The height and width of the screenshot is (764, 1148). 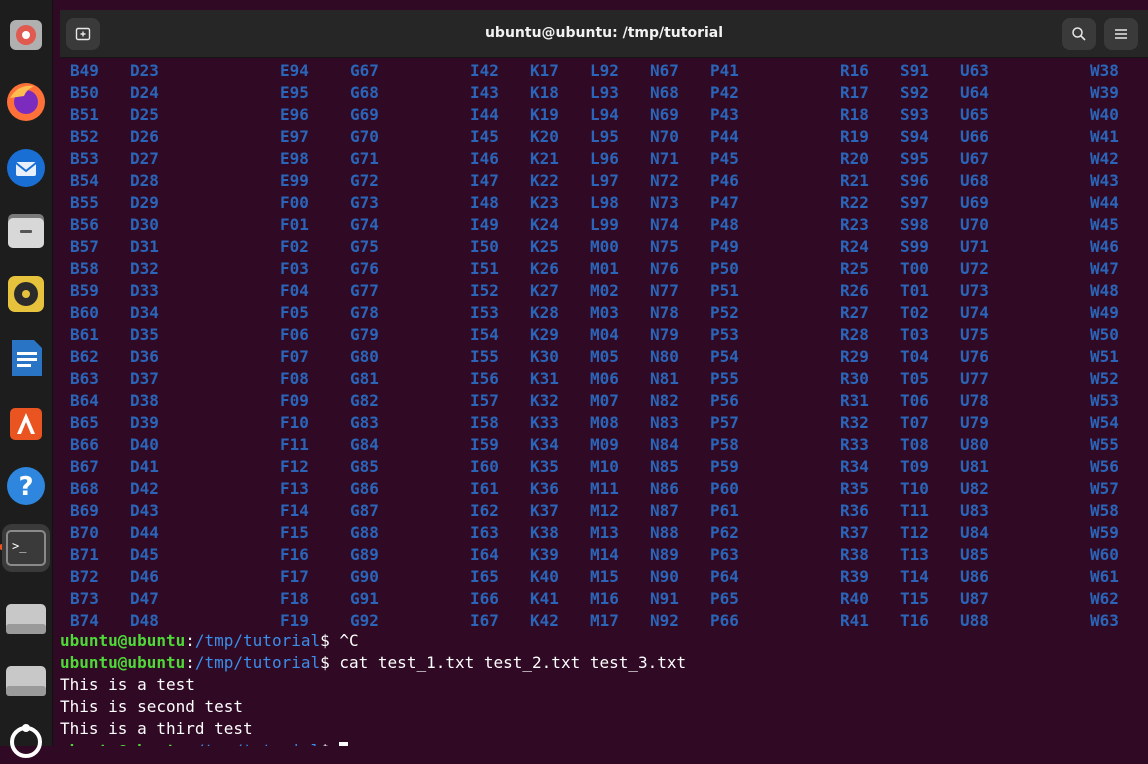 What do you see at coordinates (26, 422) in the screenshot?
I see `app-center-icon` at bounding box center [26, 422].